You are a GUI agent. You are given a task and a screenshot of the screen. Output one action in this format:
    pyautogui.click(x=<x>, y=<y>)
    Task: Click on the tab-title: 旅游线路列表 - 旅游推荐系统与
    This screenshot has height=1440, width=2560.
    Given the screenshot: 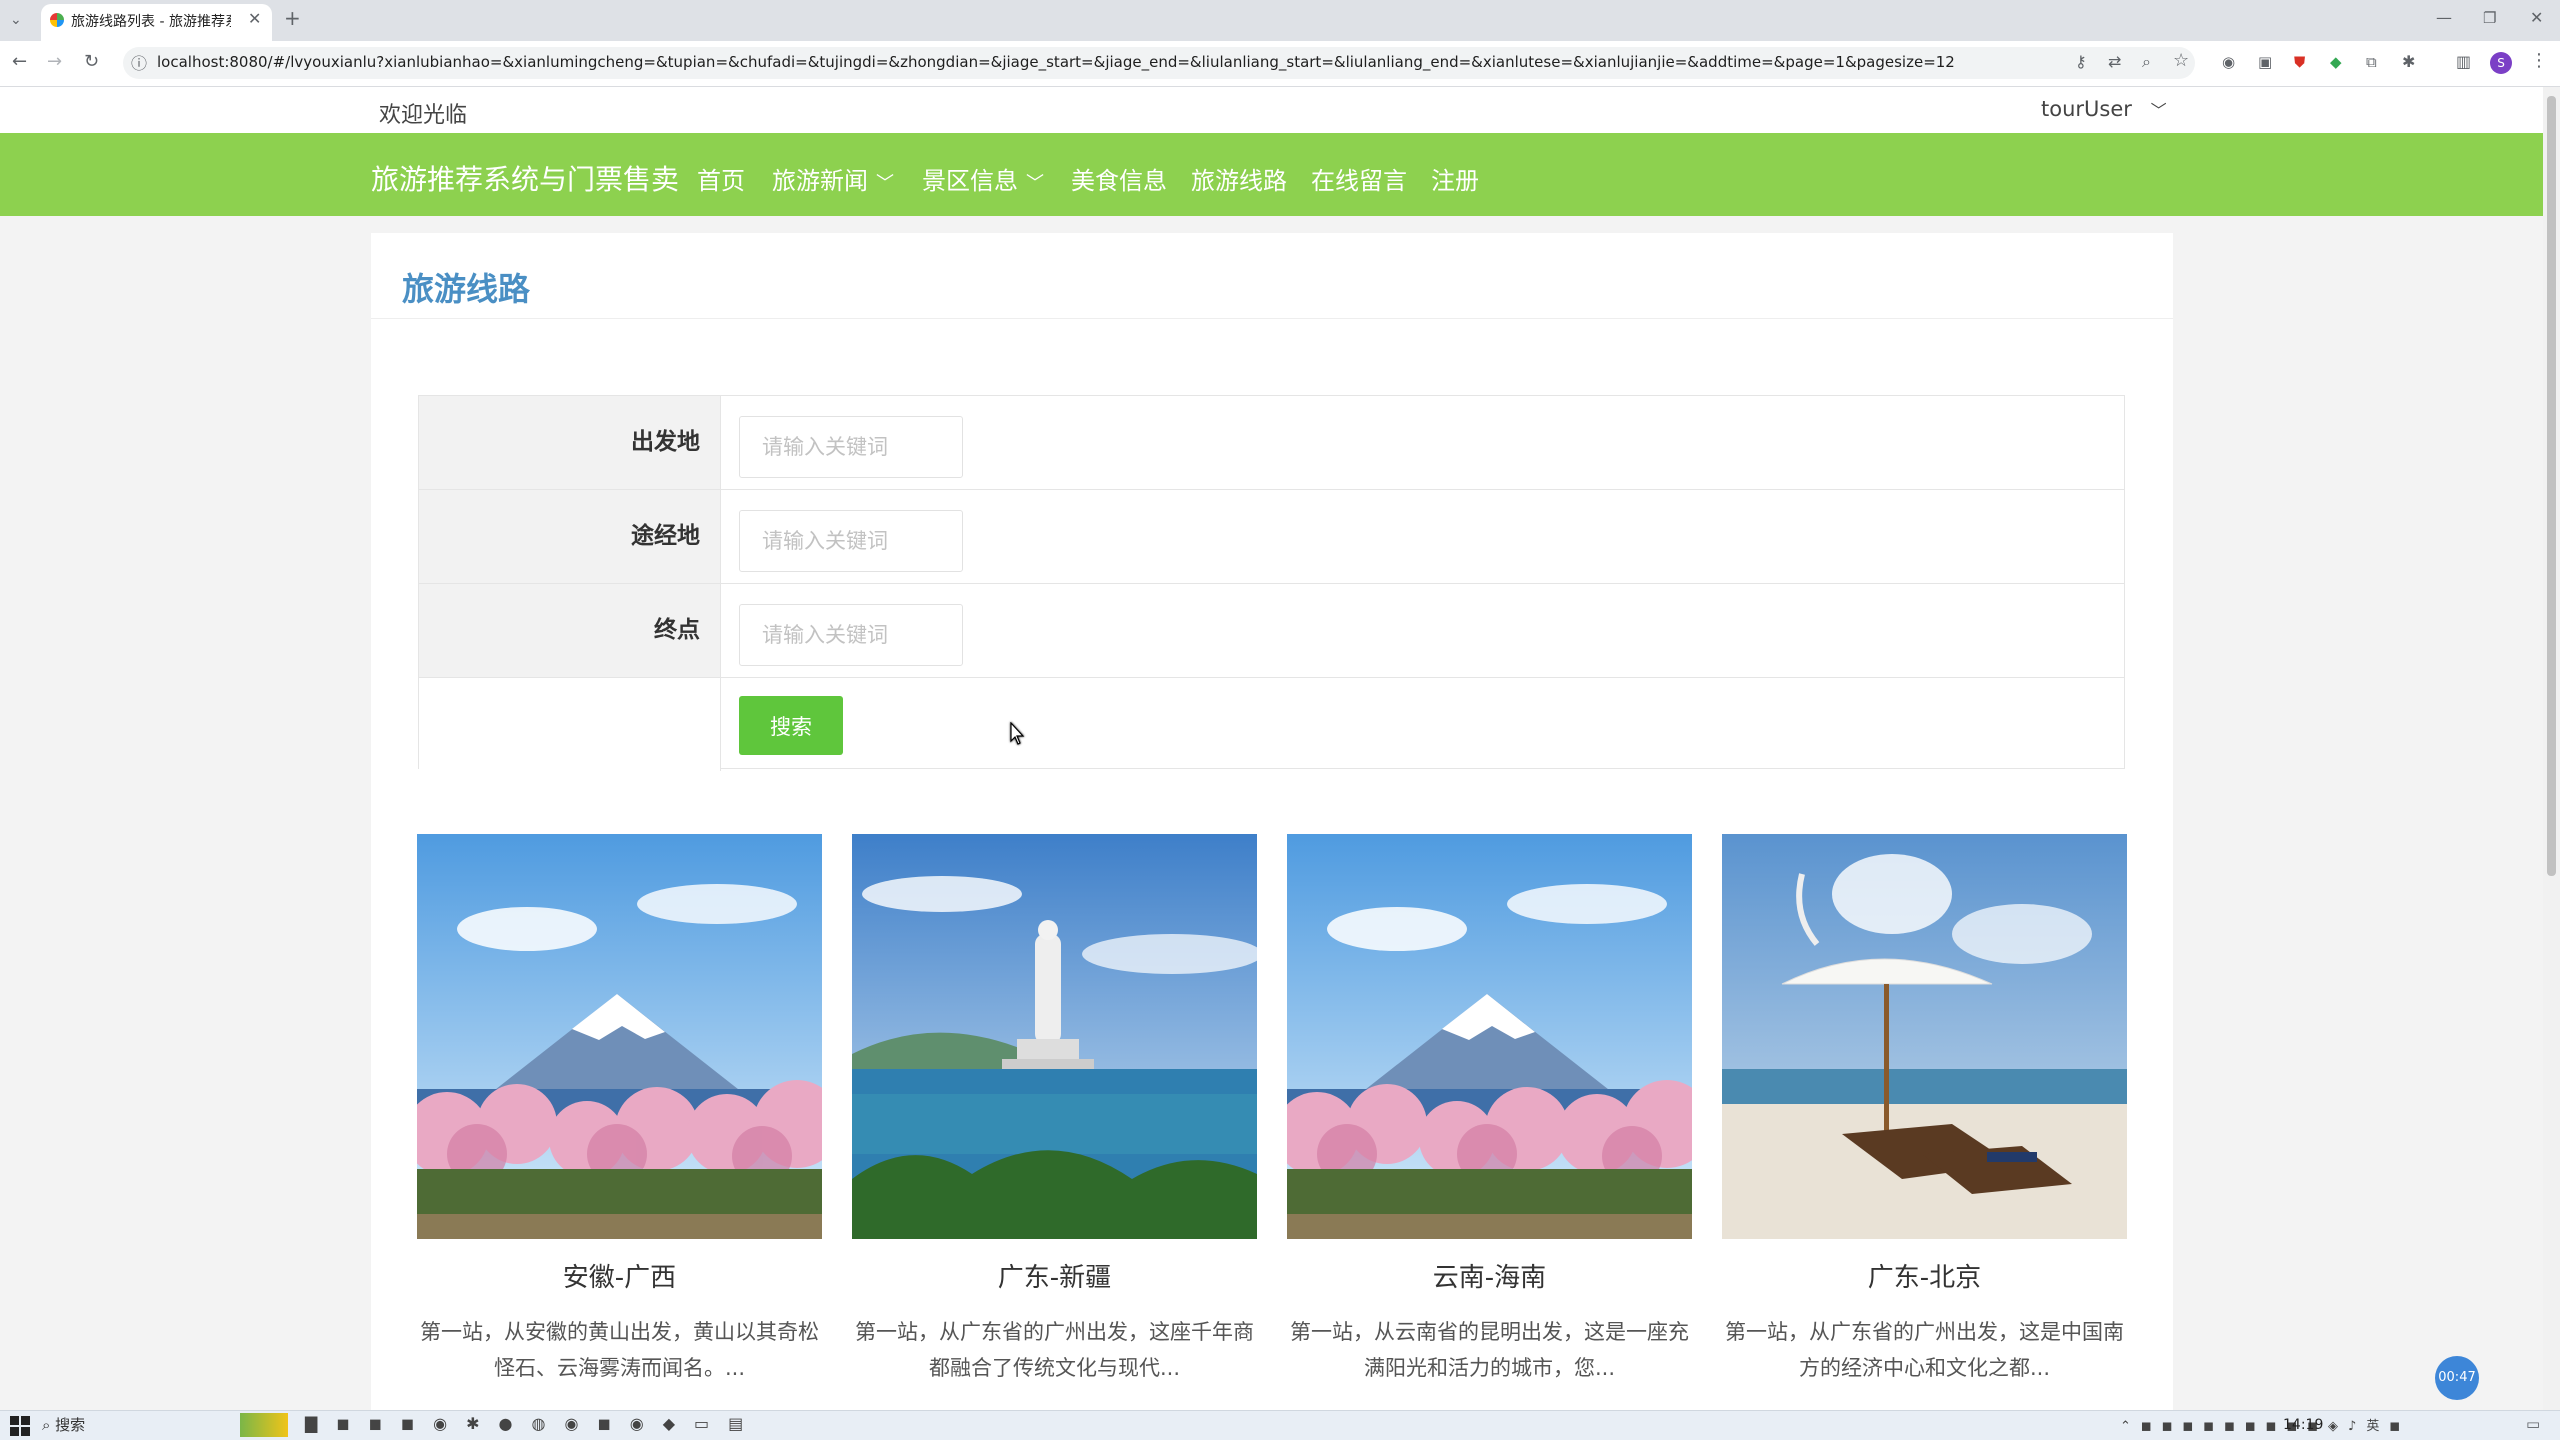 What is the action you would take?
    pyautogui.click(x=151, y=22)
    